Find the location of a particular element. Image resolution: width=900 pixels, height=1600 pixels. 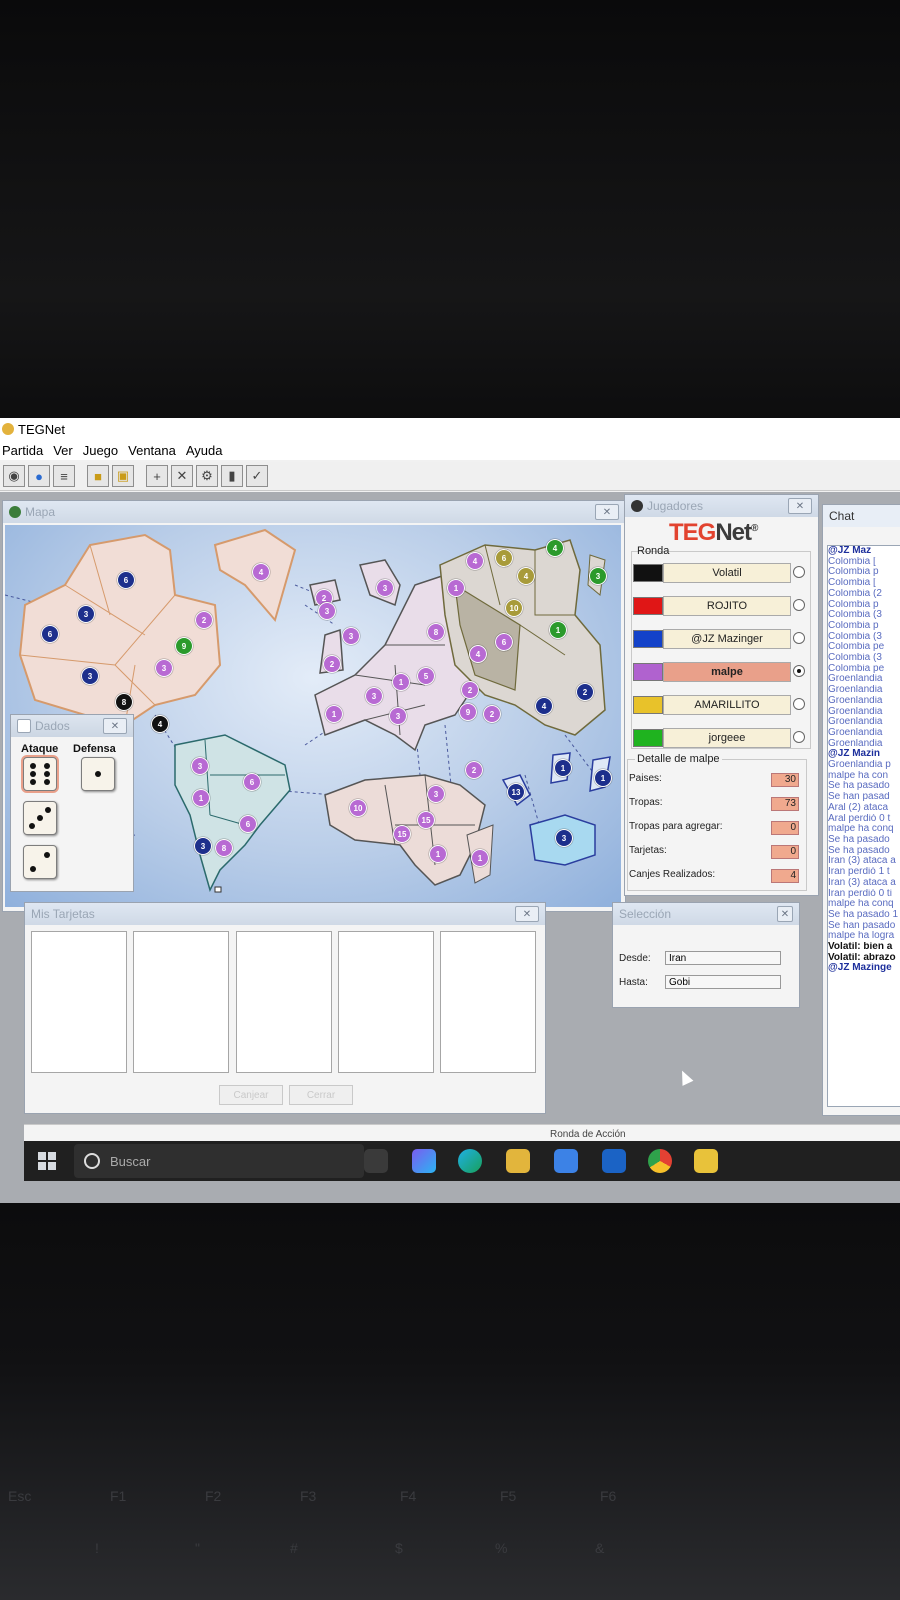

menu-ventana: Ventana is located at coordinates (152, 450).